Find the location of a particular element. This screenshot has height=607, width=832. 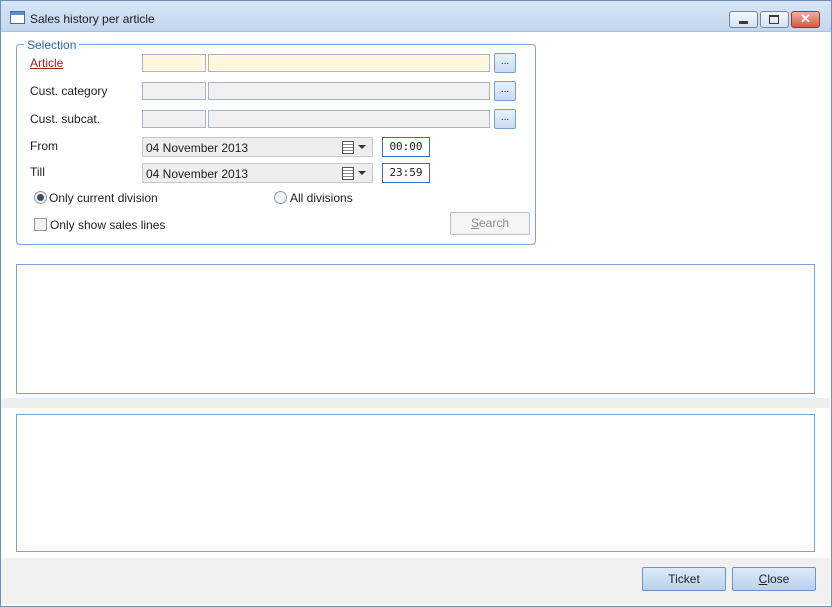

maximize-button is located at coordinates (774, 19).